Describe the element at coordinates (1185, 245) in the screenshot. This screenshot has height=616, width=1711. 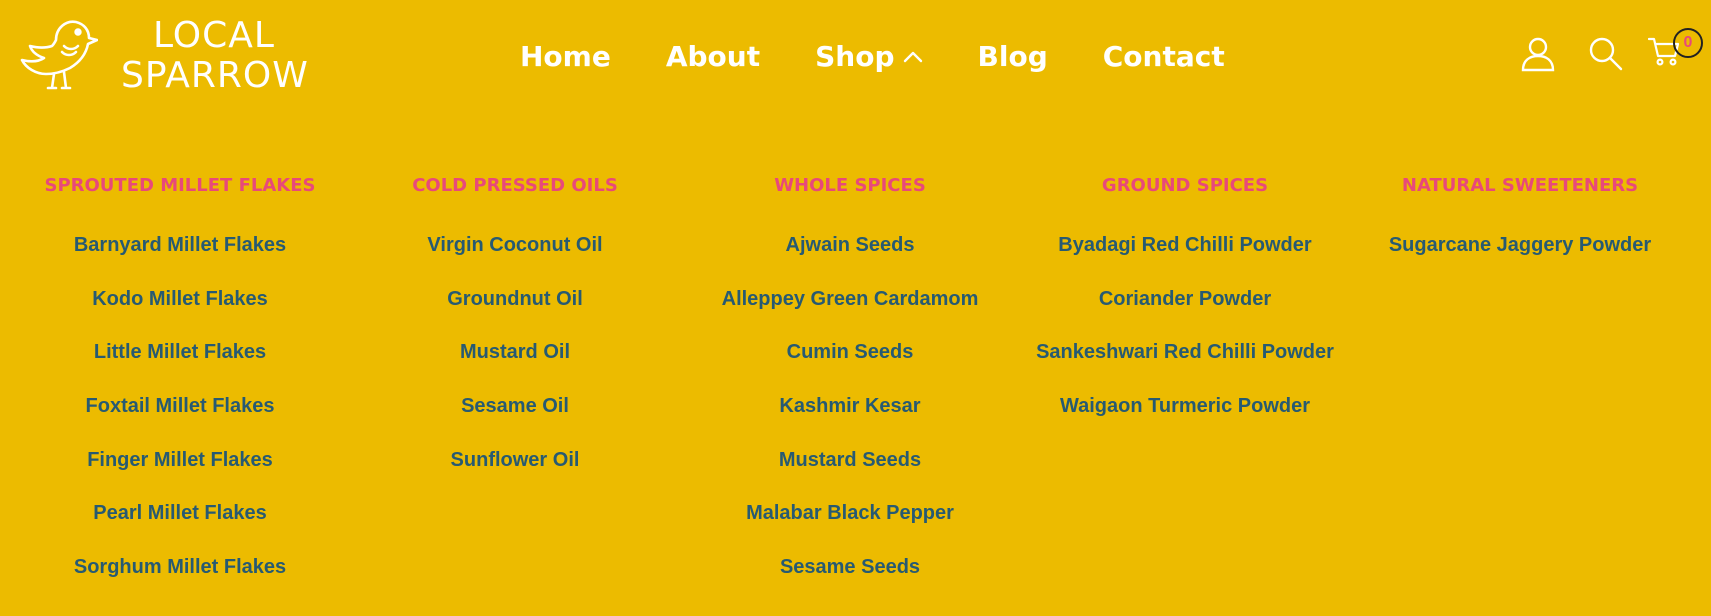
I see `menu-link: Byadagi Red Chilli Powder` at that location.